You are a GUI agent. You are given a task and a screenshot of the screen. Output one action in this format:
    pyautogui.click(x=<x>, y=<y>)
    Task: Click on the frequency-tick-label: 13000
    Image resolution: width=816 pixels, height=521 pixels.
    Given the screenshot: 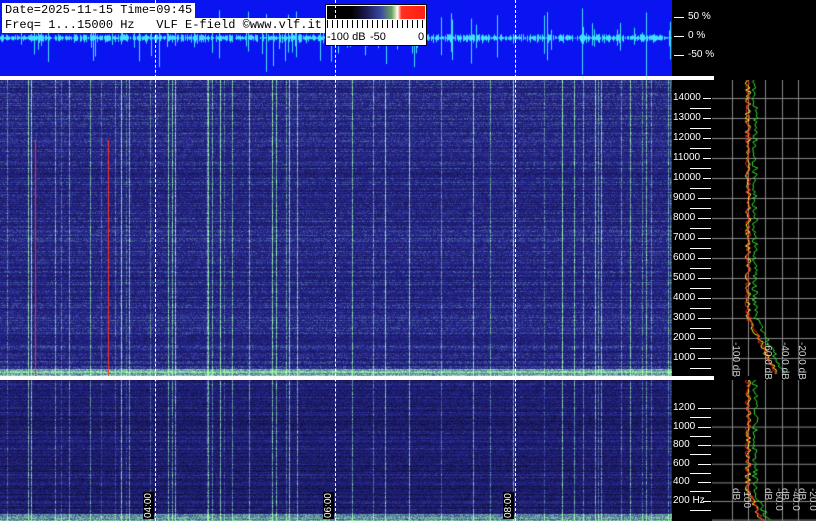 What is the action you would take?
    pyautogui.click(x=687, y=117)
    